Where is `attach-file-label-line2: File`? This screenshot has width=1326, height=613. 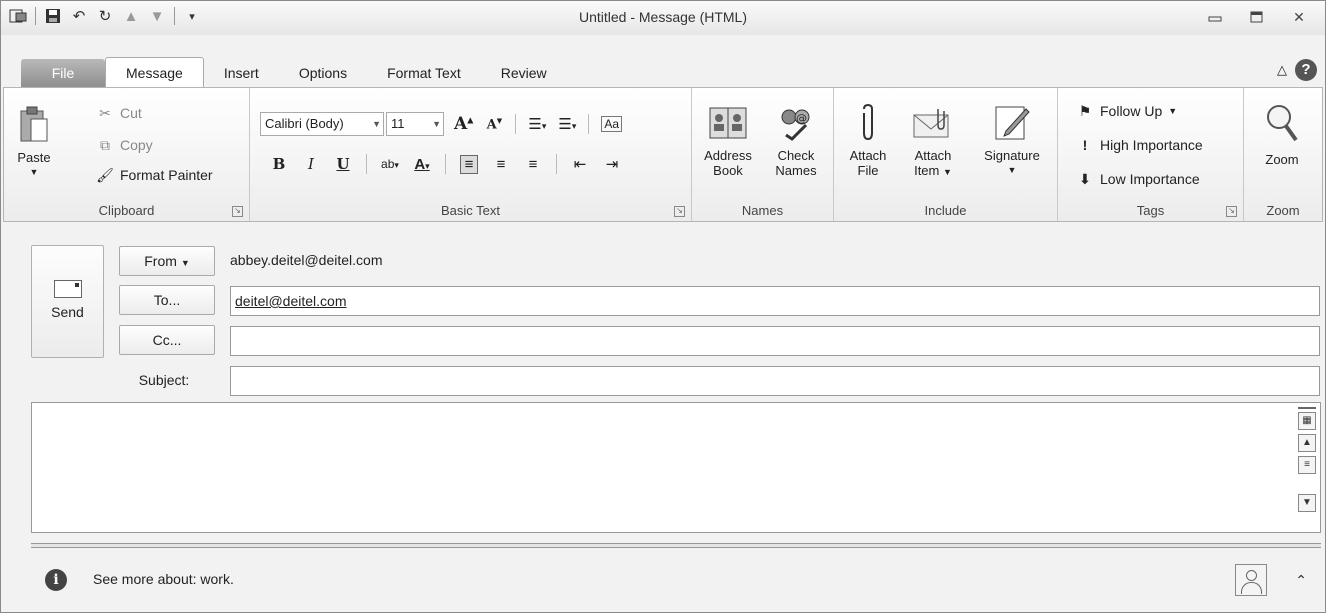 attach-file-label-line2: File is located at coordinates (868, 170).